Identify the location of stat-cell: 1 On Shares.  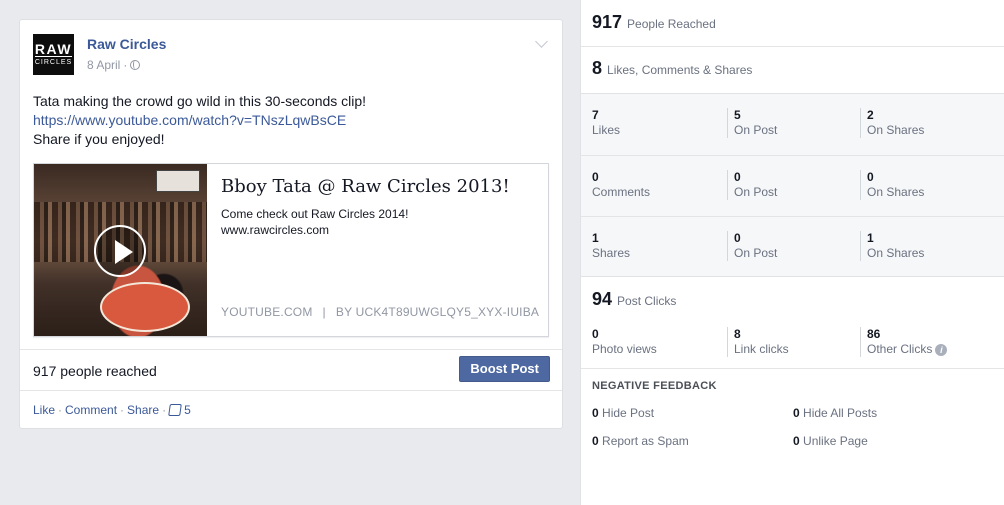
(892, 246).